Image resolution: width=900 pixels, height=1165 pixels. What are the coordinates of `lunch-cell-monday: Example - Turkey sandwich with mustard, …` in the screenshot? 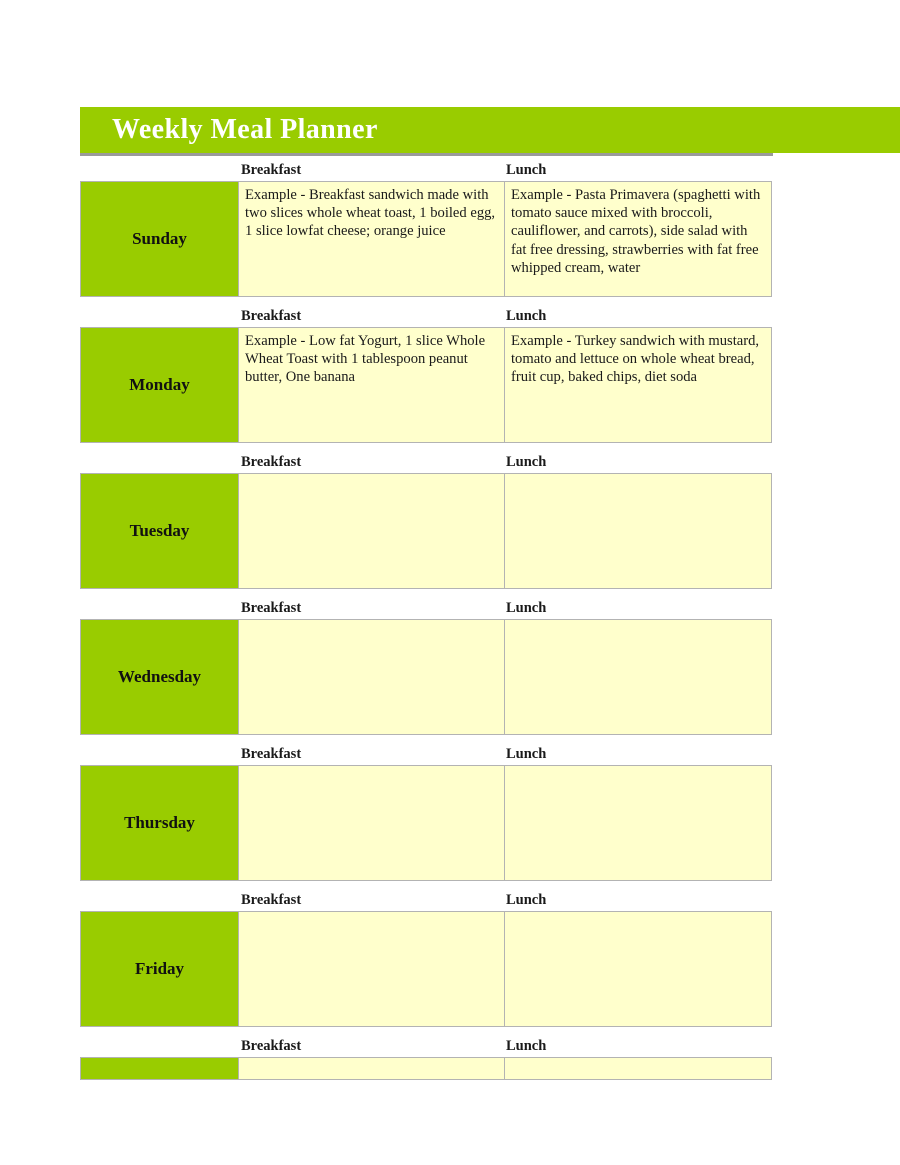 It's located at (638, 385).